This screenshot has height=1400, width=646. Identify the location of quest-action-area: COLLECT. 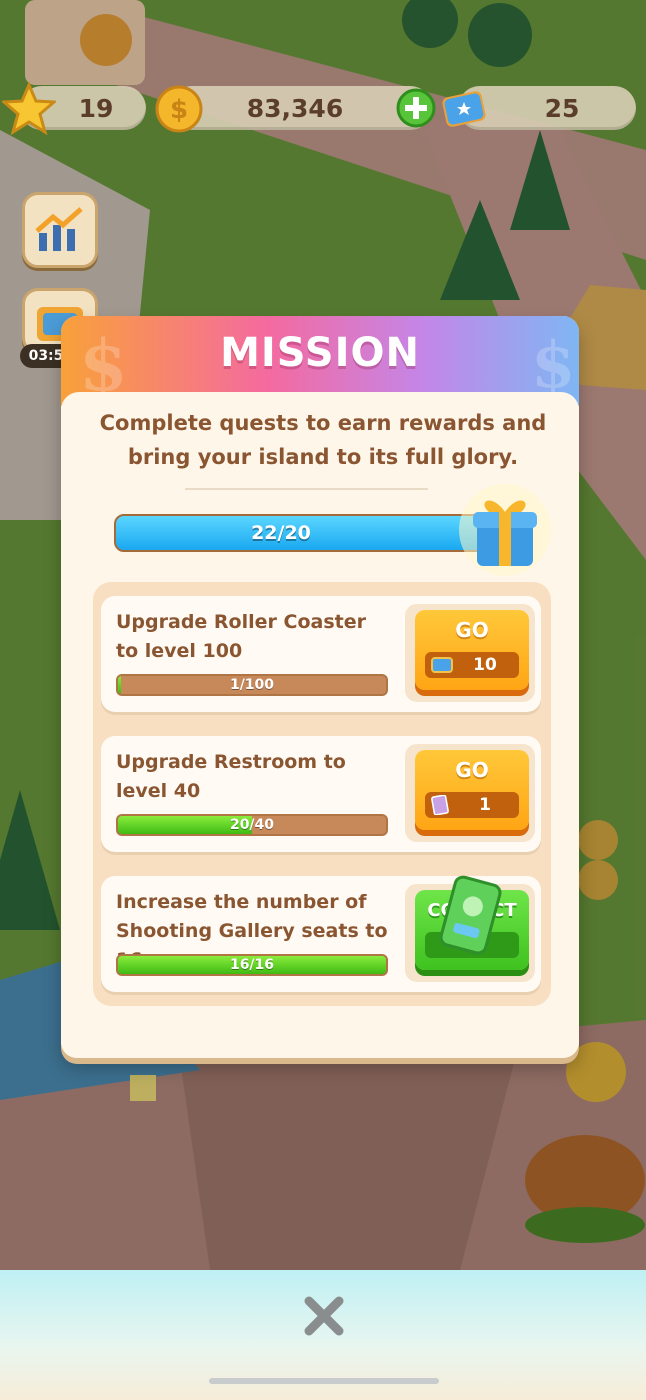
(470, 928).